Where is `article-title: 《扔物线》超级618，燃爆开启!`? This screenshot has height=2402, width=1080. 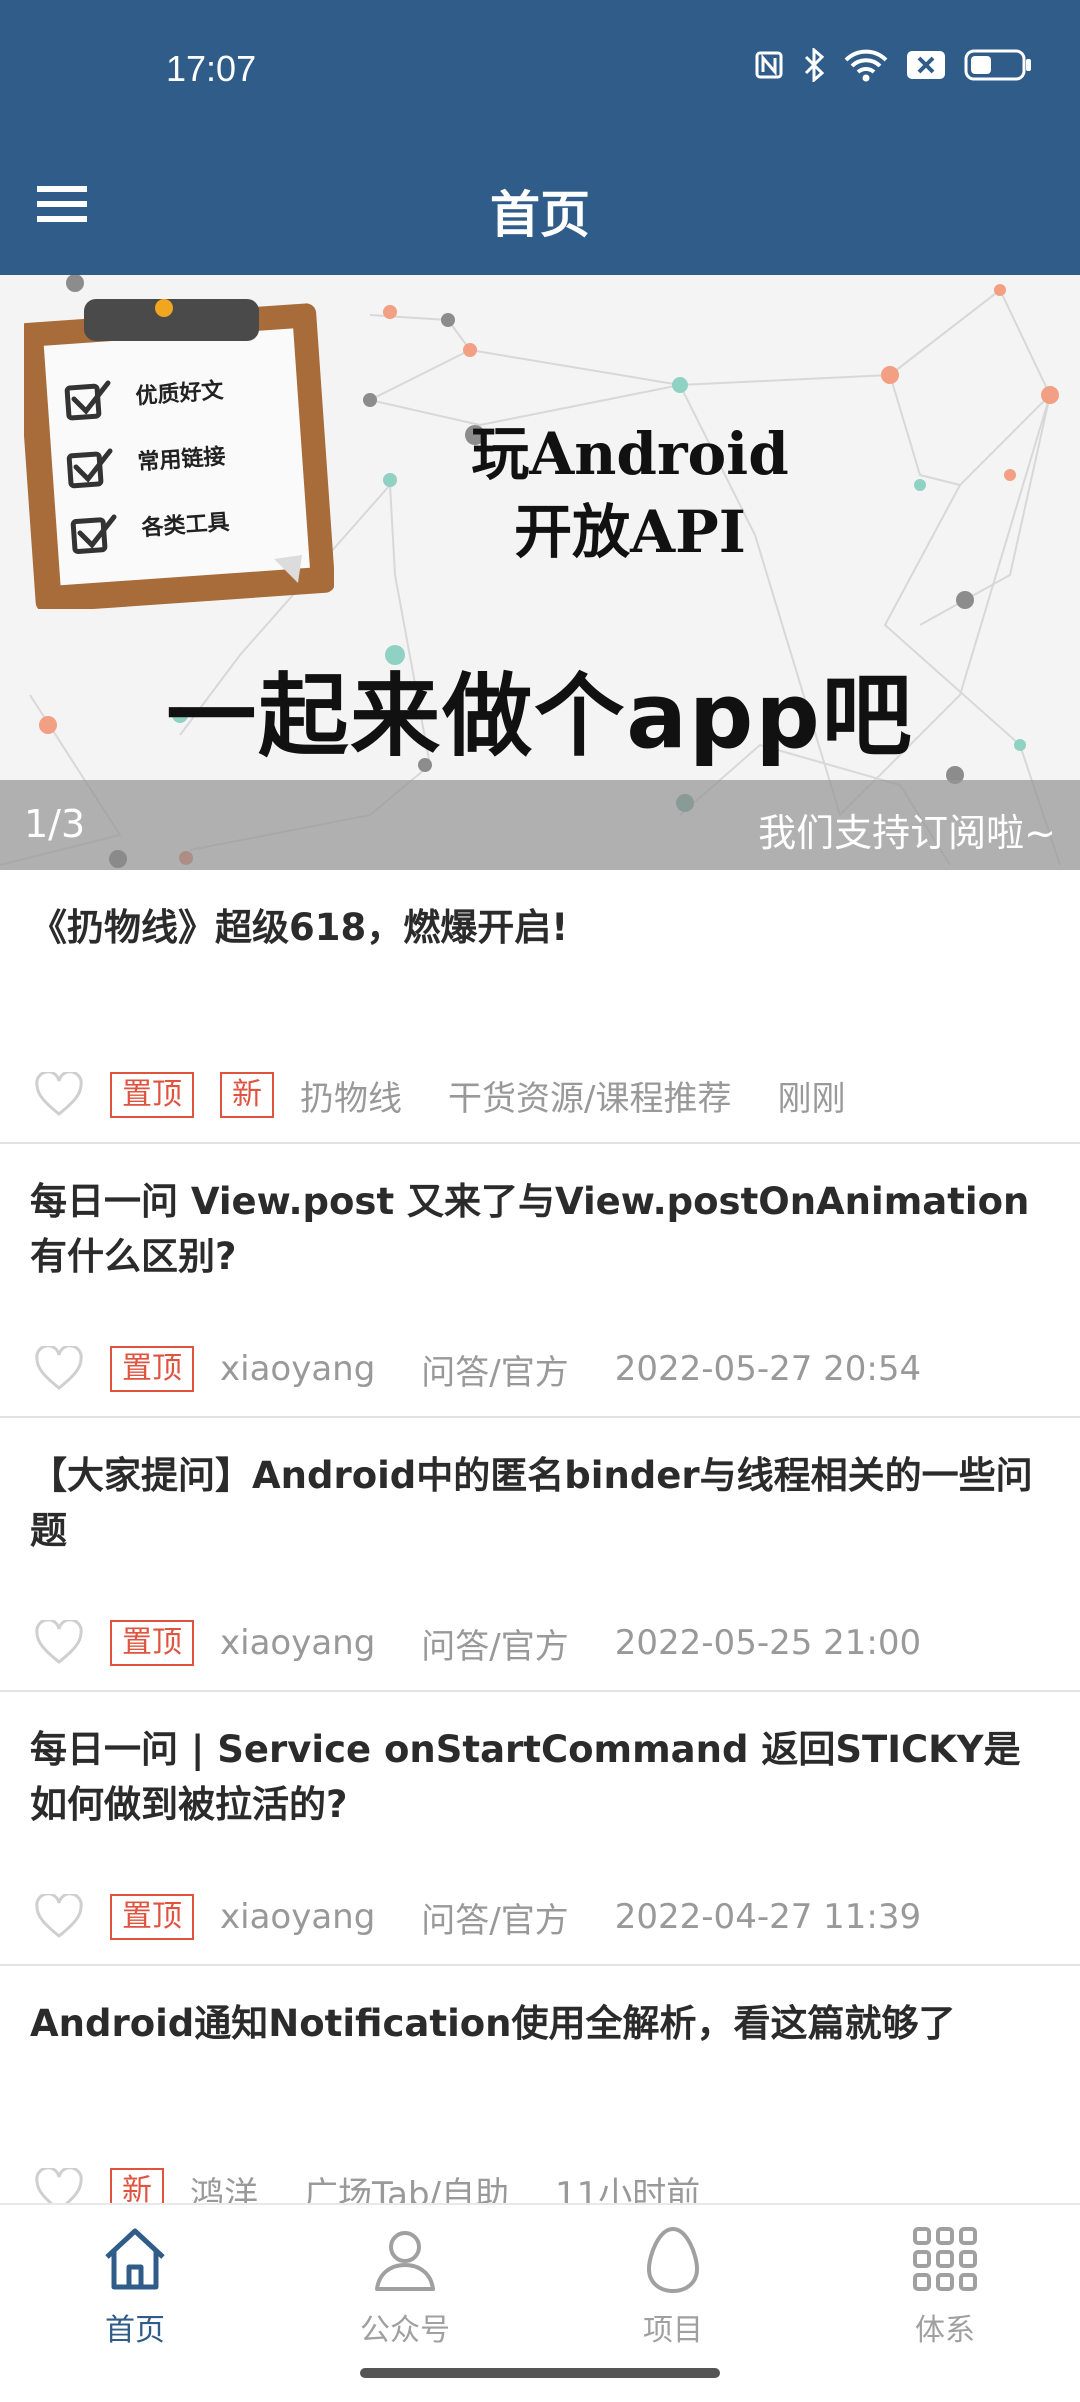
article-title: 《扔物线》超级618，燃爆开启! is located at coordinates (299, 927).